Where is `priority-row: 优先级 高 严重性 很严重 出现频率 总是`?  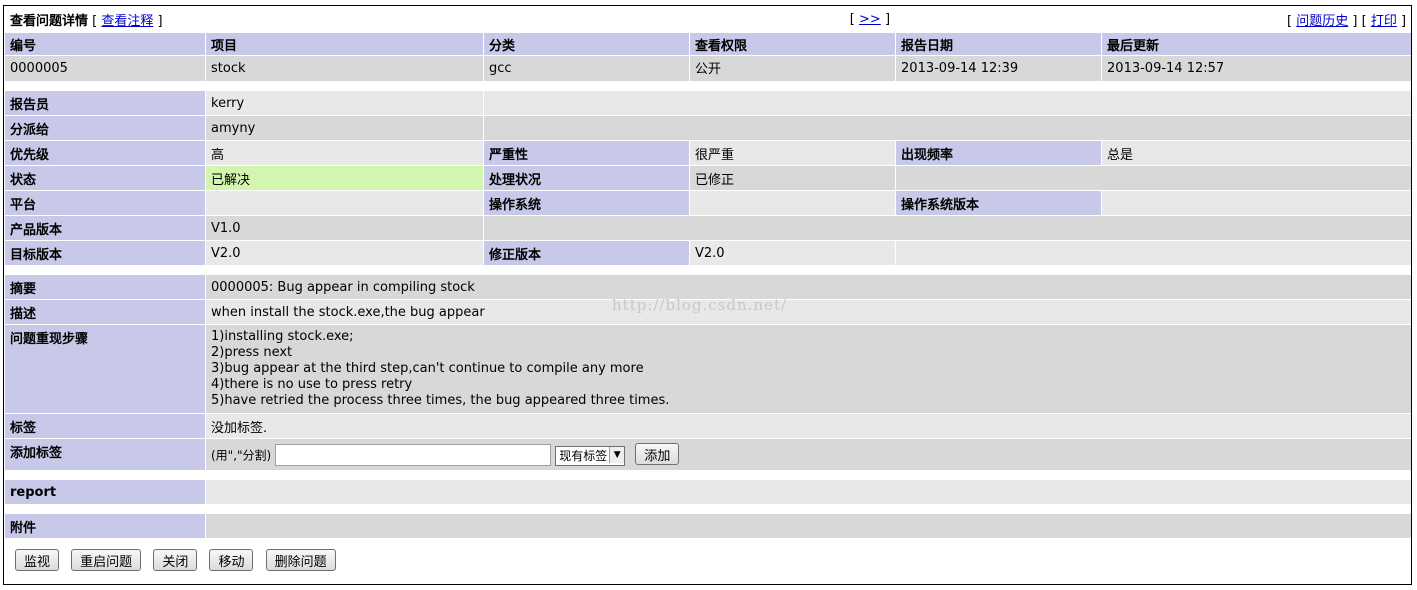 priority-row: 优先级 高 严重性 很严重 出现频率 总是 is located at coordinates (708, 153).